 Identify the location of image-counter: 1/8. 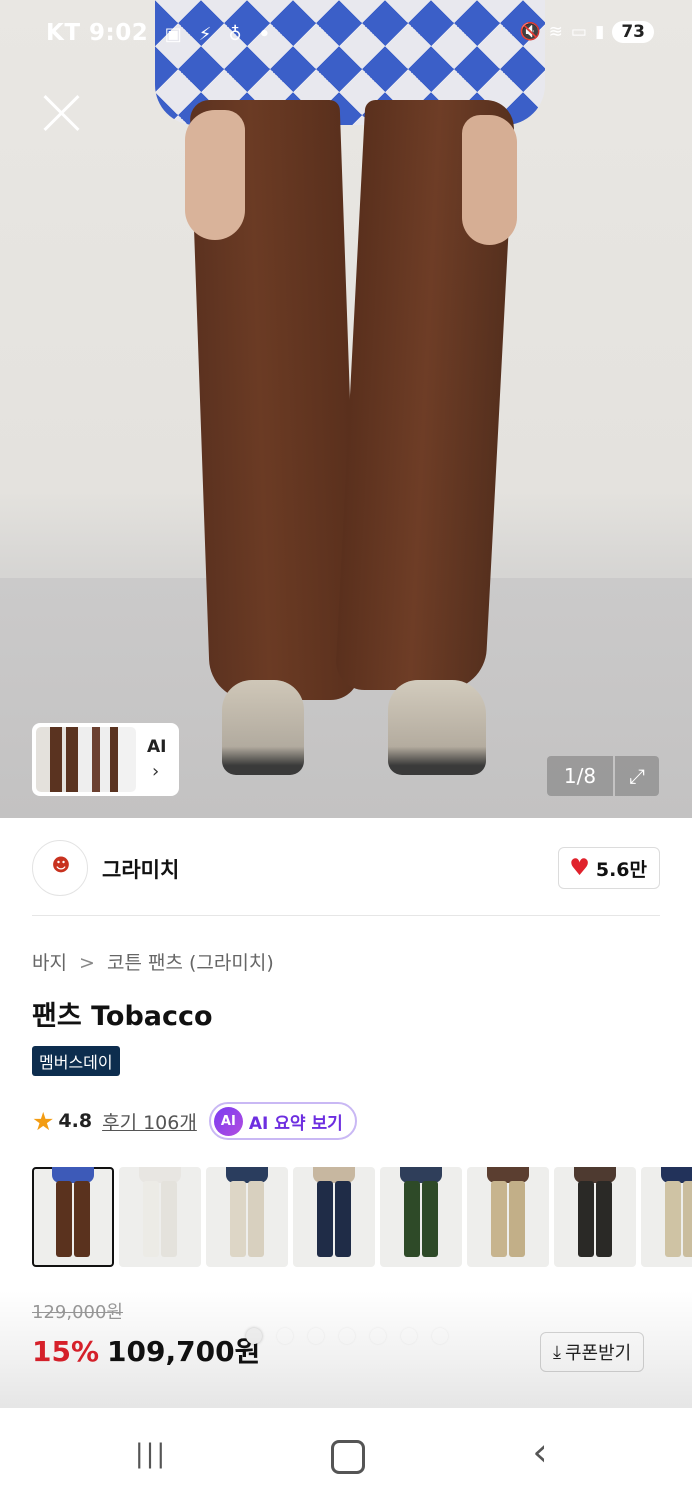
(580, 776).